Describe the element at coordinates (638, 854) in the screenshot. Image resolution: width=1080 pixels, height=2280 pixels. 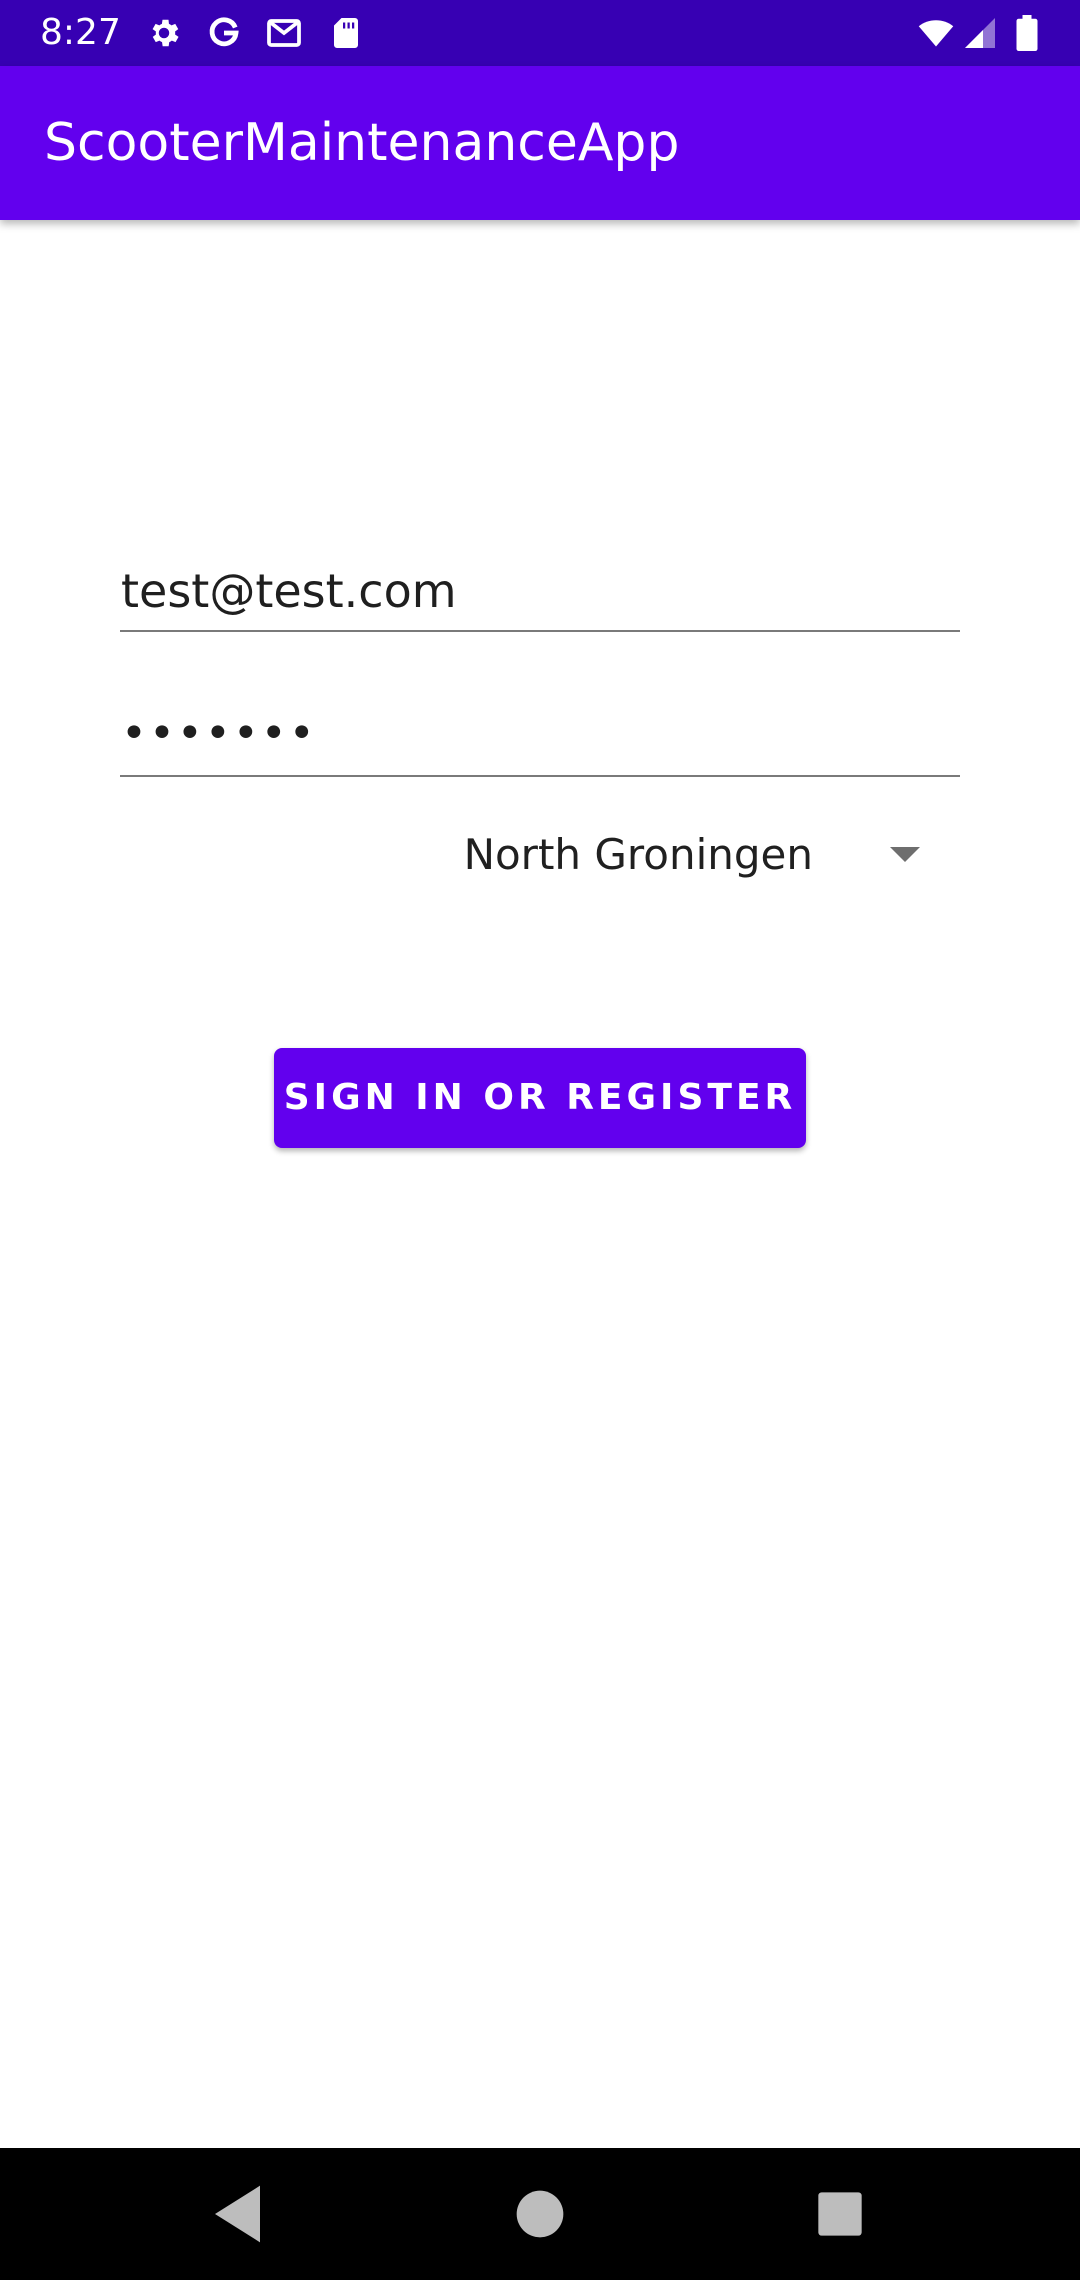
I see `region-selected: North Groningen` at that location.